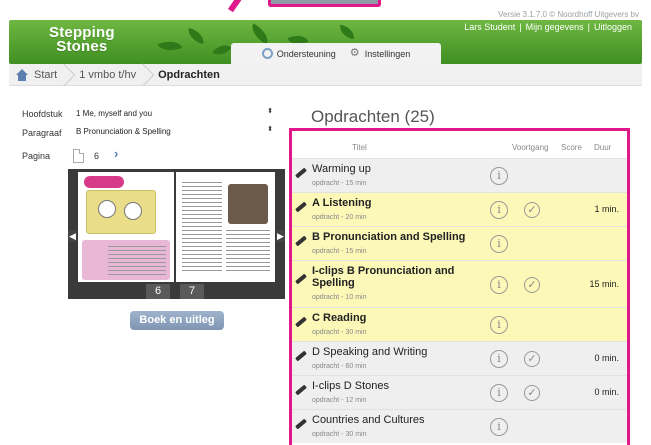 The image size is (651, 445). I want to click on breadcrumb-start: Start, so click(38, 75).